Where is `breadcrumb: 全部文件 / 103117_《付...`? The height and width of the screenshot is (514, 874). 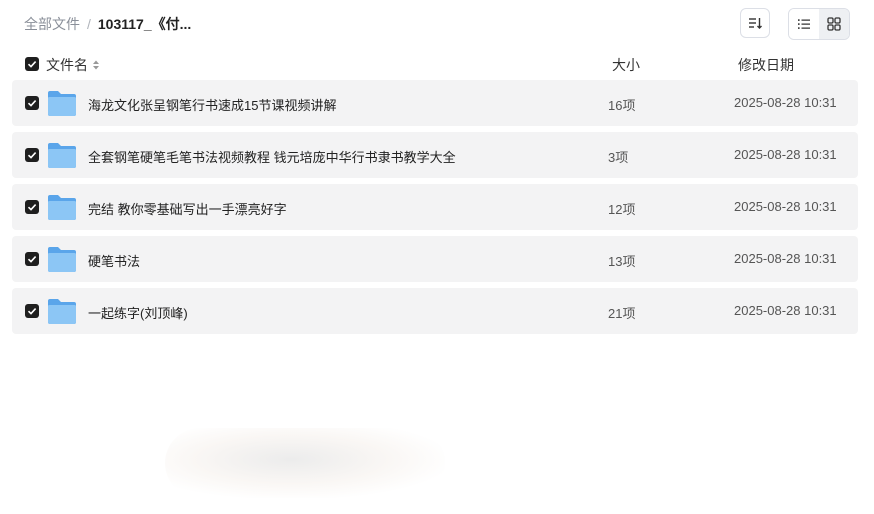 breadcrumb: 全部文件 / 103117_《付... is located at coordinates (107, 24).